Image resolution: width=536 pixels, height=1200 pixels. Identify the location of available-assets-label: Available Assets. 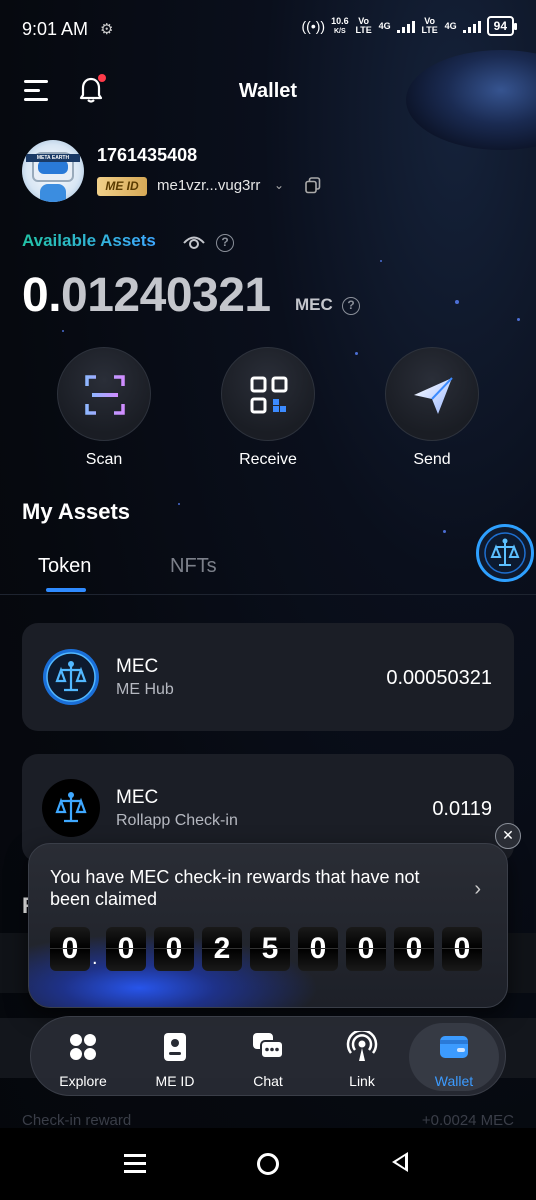
(89, 240).